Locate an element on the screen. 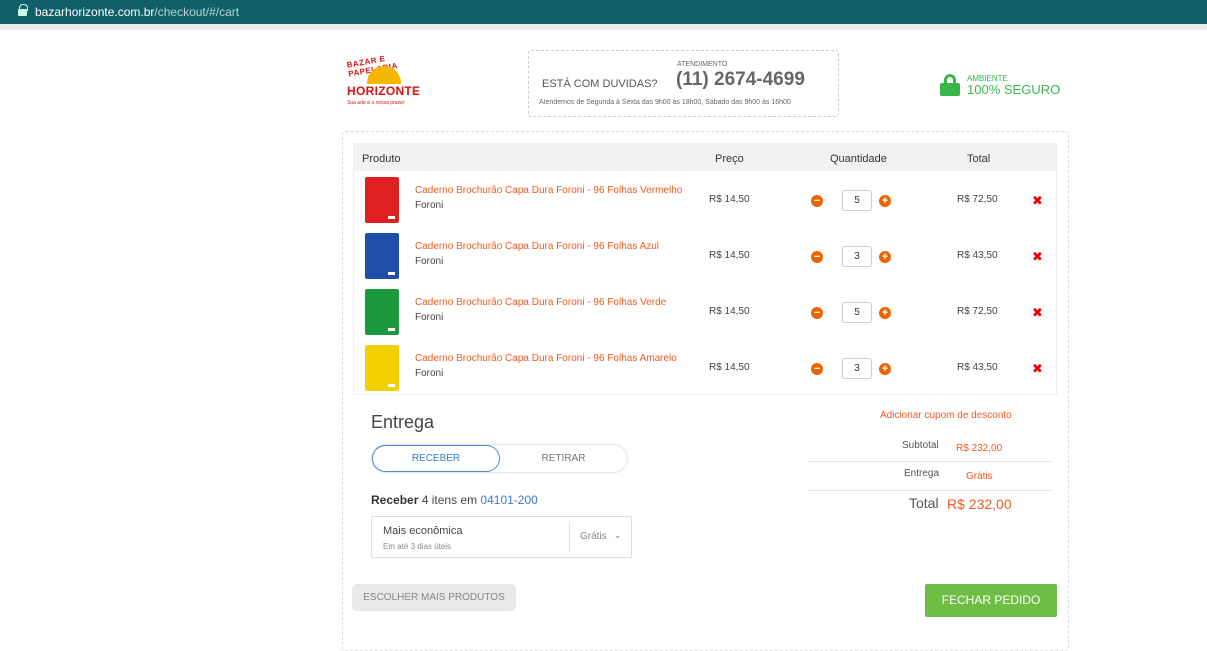  more-products-button: ESCOLHER MAIS PRODUTOS is located at coordinates (434, 597).